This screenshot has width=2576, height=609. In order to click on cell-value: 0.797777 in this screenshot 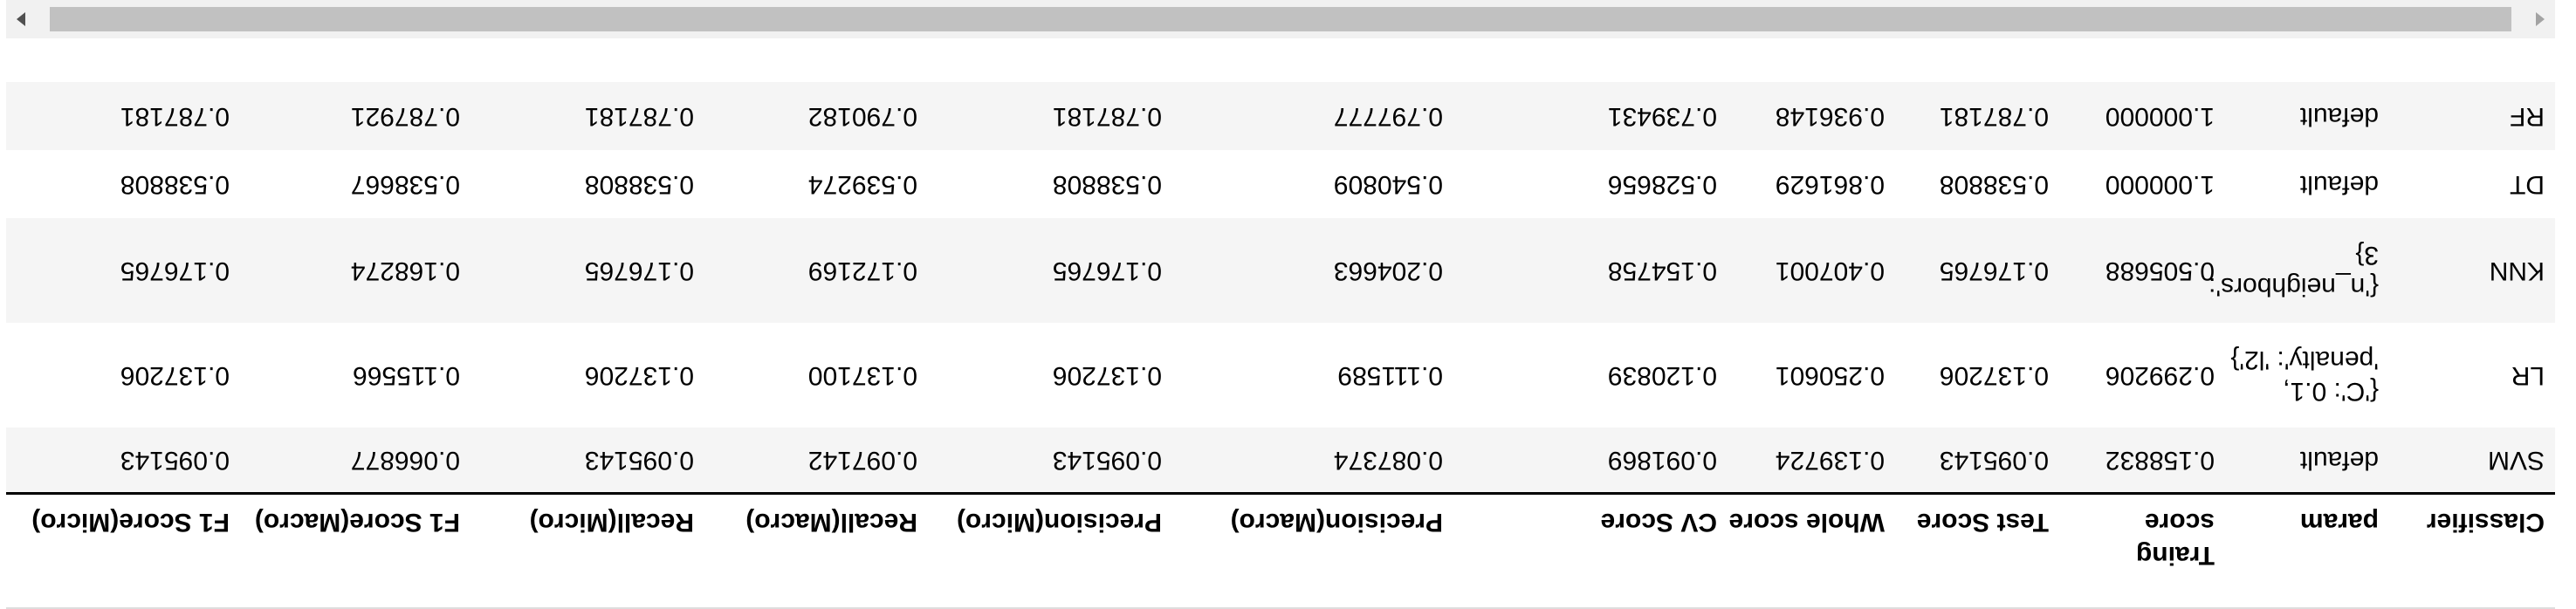, I will do `click(1312, 116)`.